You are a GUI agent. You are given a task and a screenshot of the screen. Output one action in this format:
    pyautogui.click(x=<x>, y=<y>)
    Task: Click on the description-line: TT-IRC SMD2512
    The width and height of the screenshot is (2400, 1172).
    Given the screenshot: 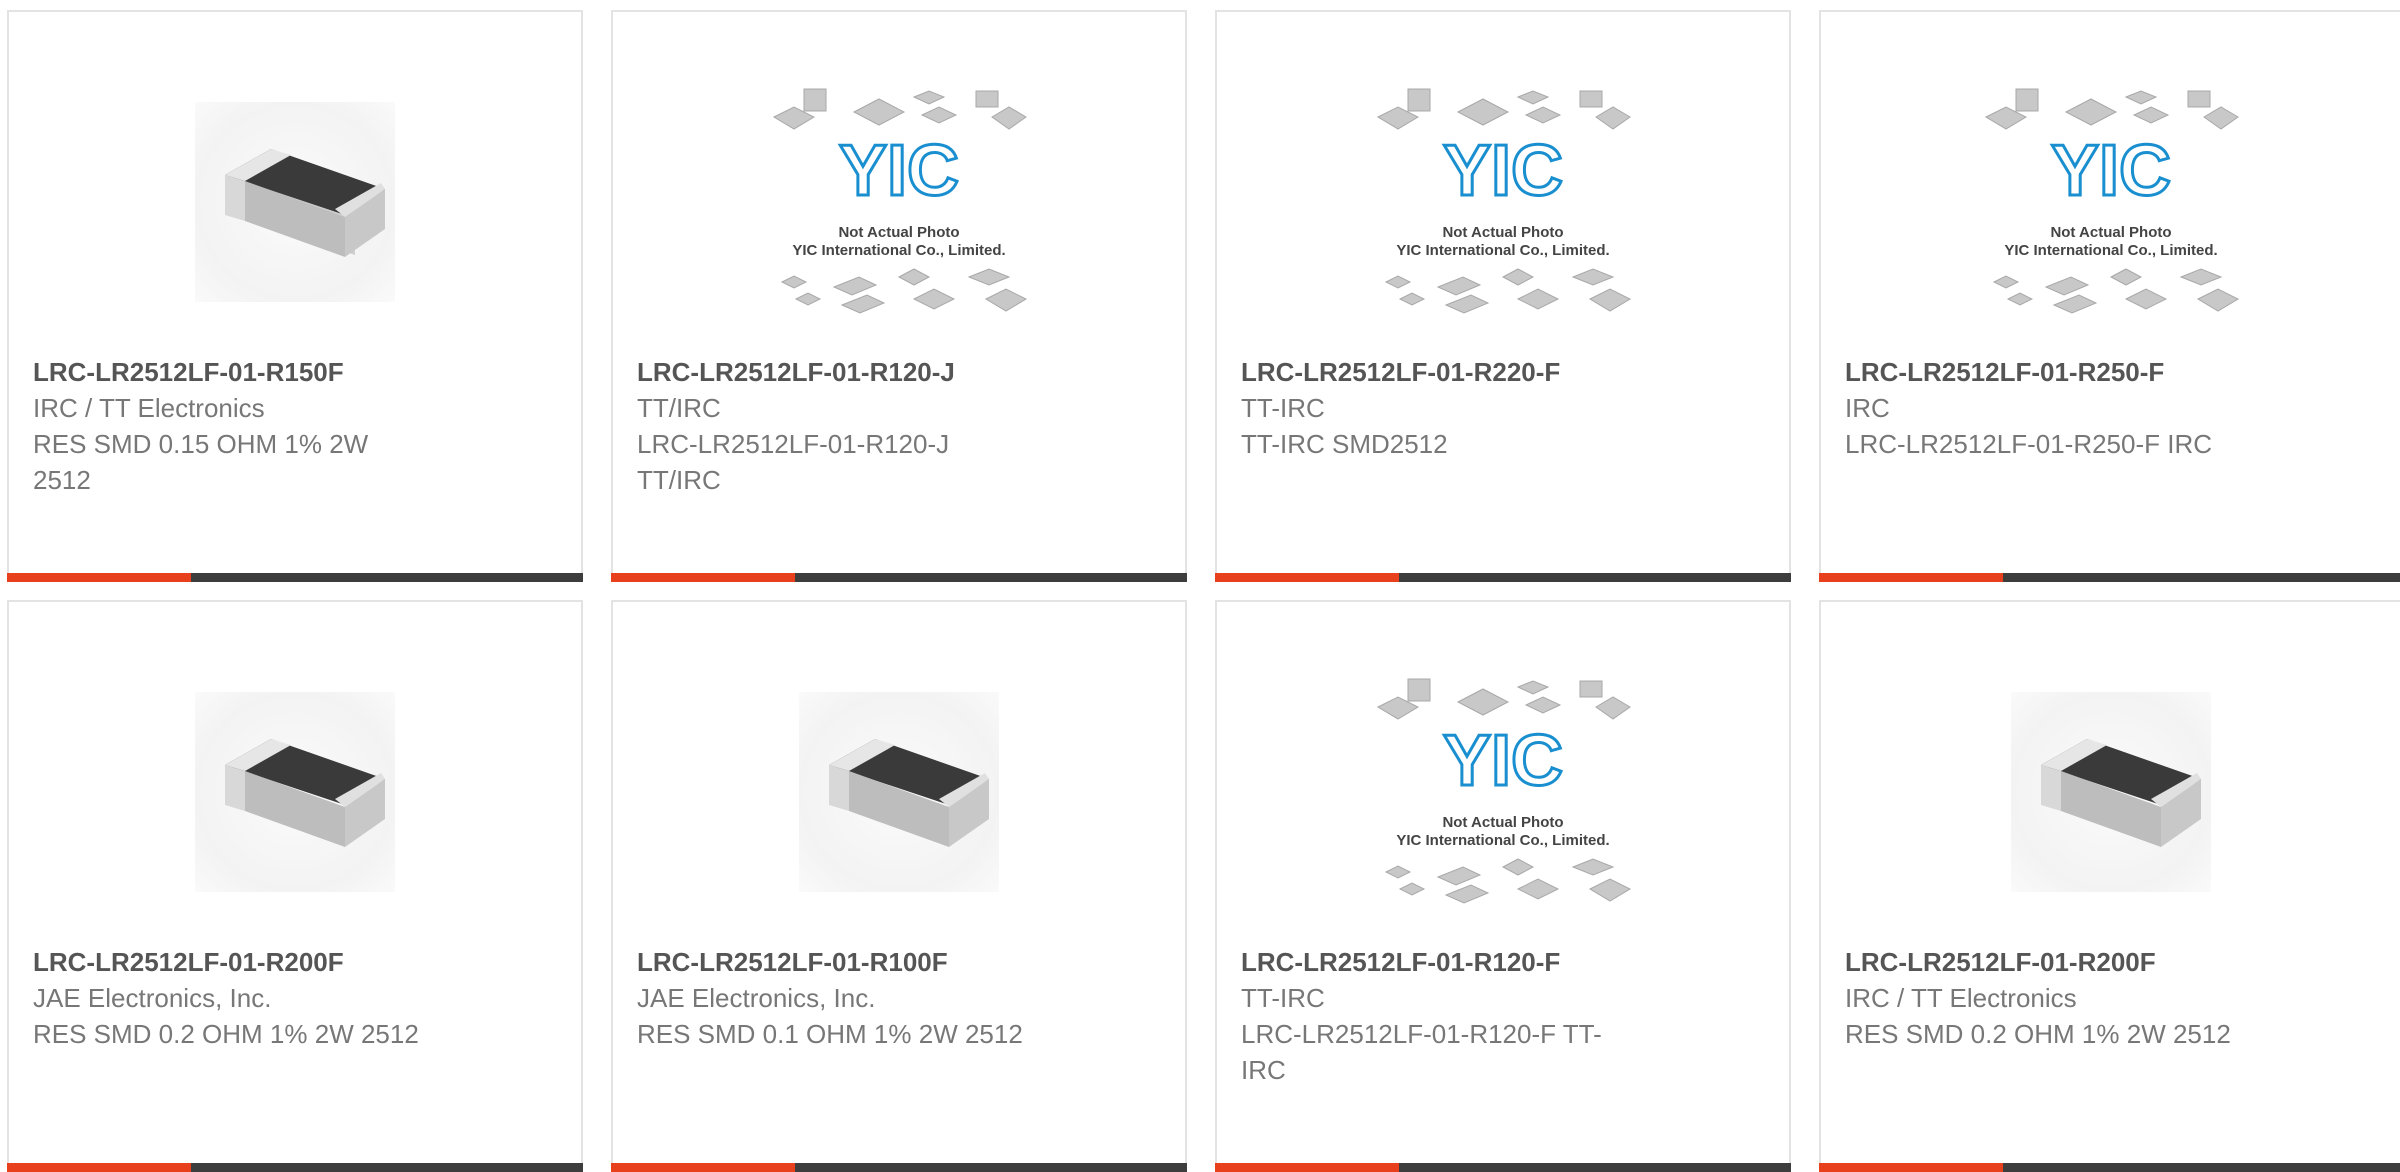 What is the action you would take?
    pyautogui.click(x=1344, y=444)
    